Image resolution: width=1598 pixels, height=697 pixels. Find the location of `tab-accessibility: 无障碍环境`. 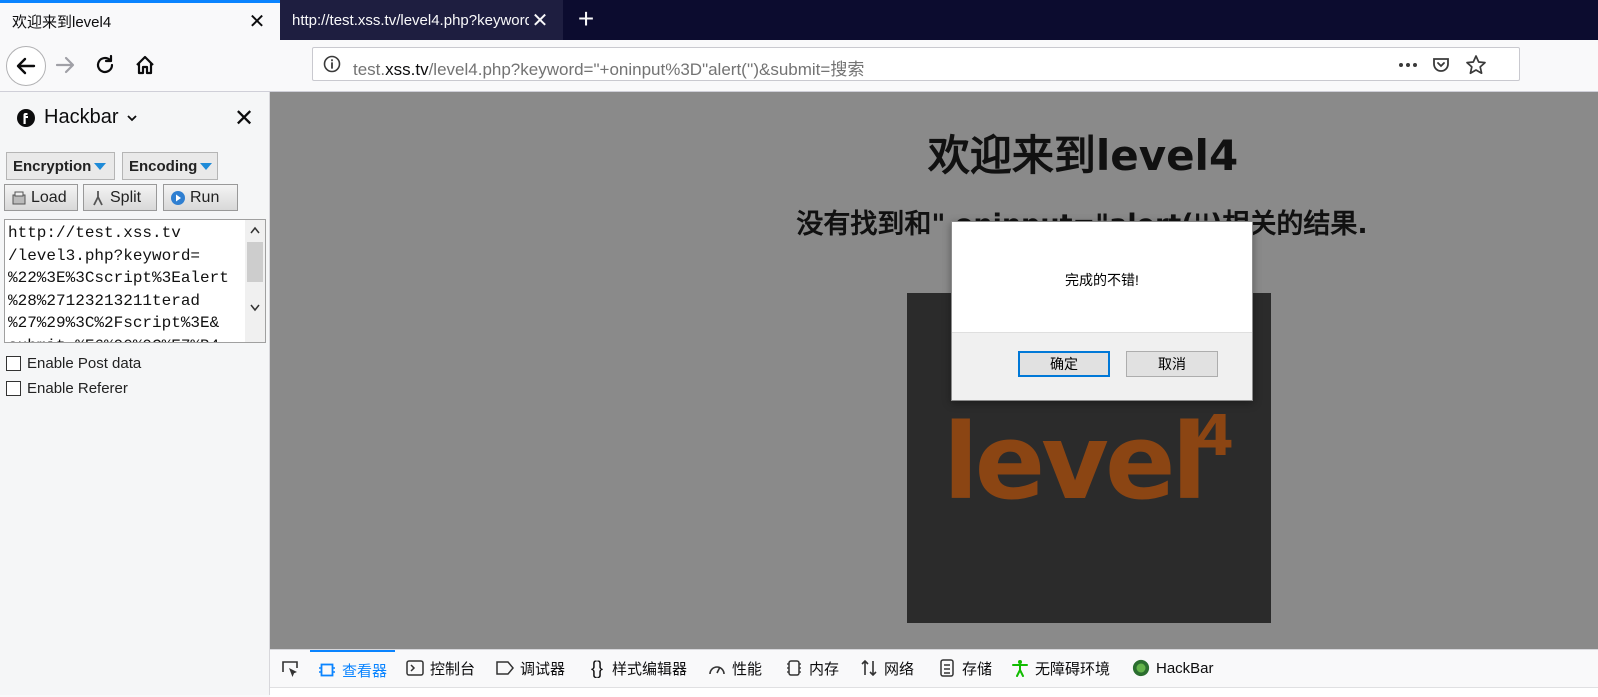

tab-accessibility: 无障碍环境 is located at coordinates (1060, 668).